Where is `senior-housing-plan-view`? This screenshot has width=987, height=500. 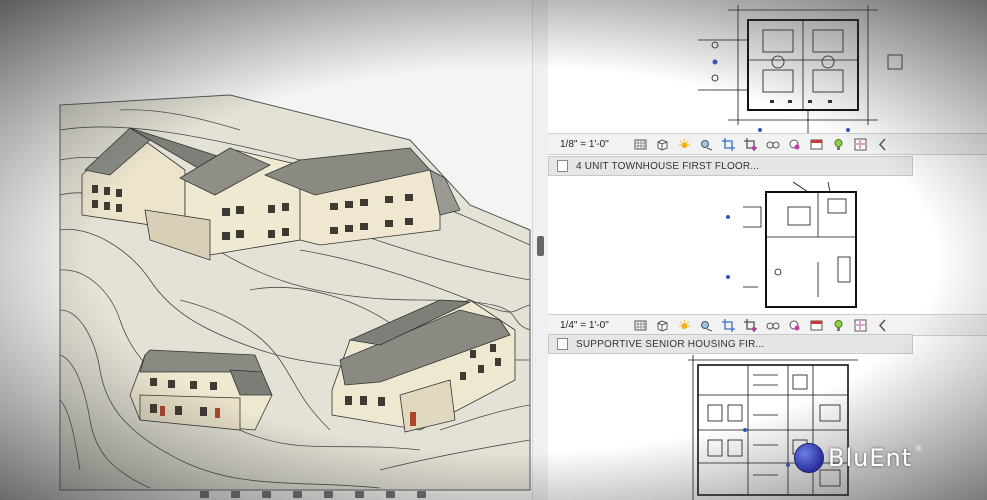 senior-housing-plan-view is located at coordinates (767, 245).